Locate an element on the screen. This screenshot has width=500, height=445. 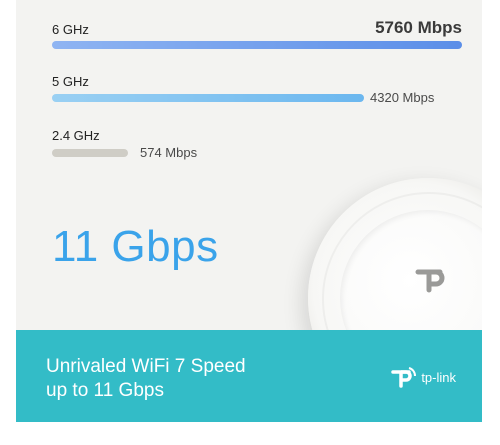
band-label-24ghz: 2.4 GHz is located at coordinates (76, 135).